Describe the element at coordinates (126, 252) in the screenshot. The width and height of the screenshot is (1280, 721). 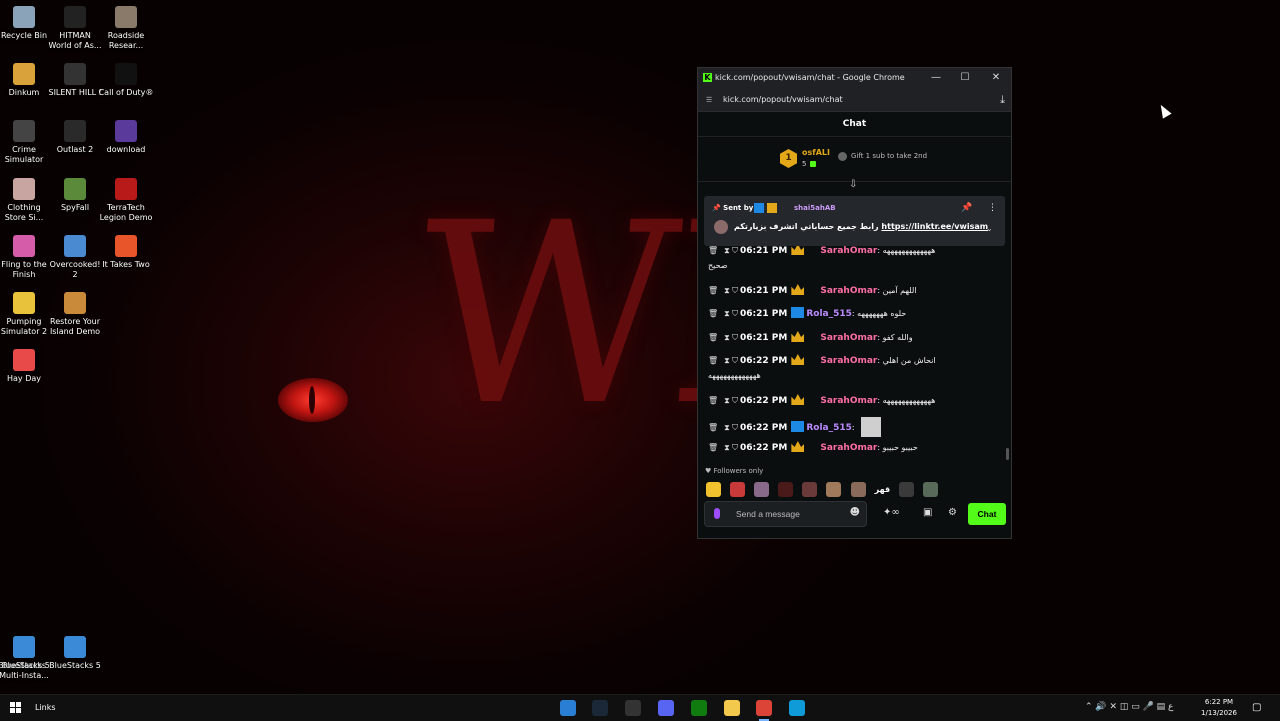
I see `desktop-icon: It Takes Two` at that location.